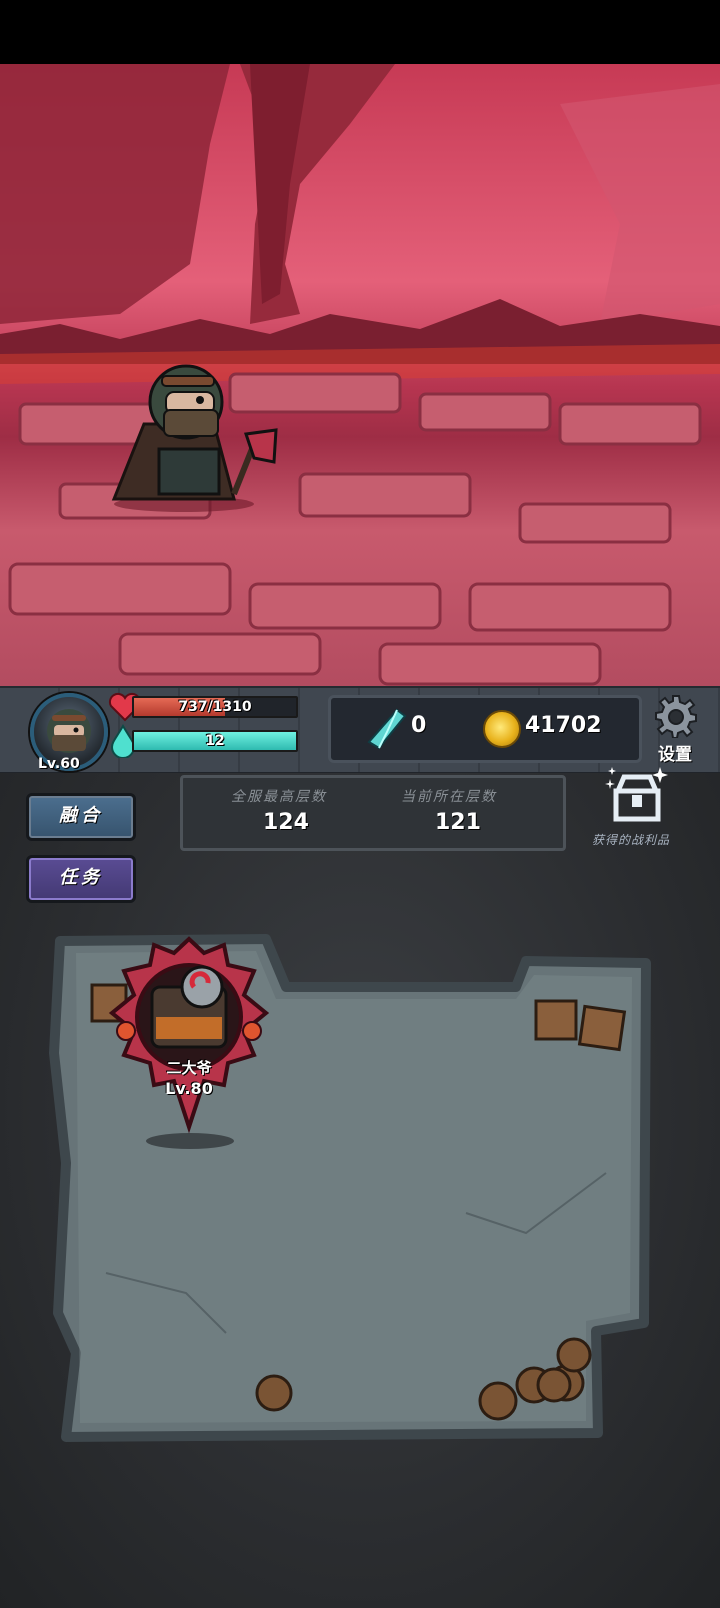  I want to click on enemy-marker: 二大爷 Lv.80, so click(189, 1045).